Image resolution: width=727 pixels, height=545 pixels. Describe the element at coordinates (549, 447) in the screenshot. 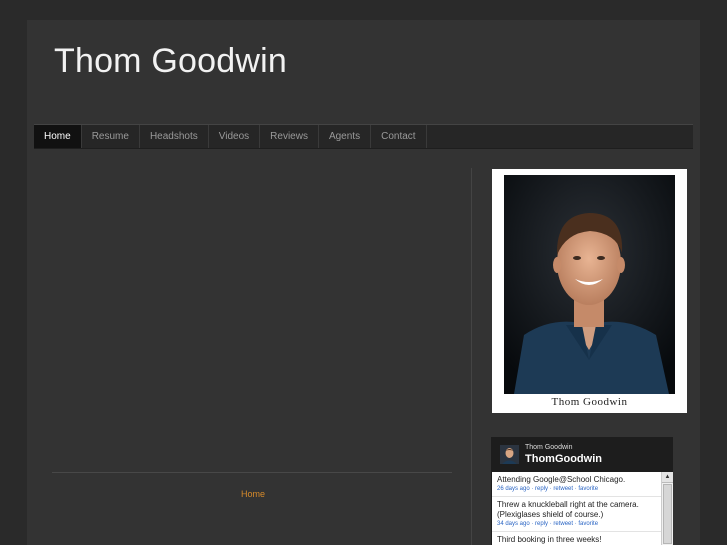

I see `twitter-display-name: Thom Goodwin` at that location.